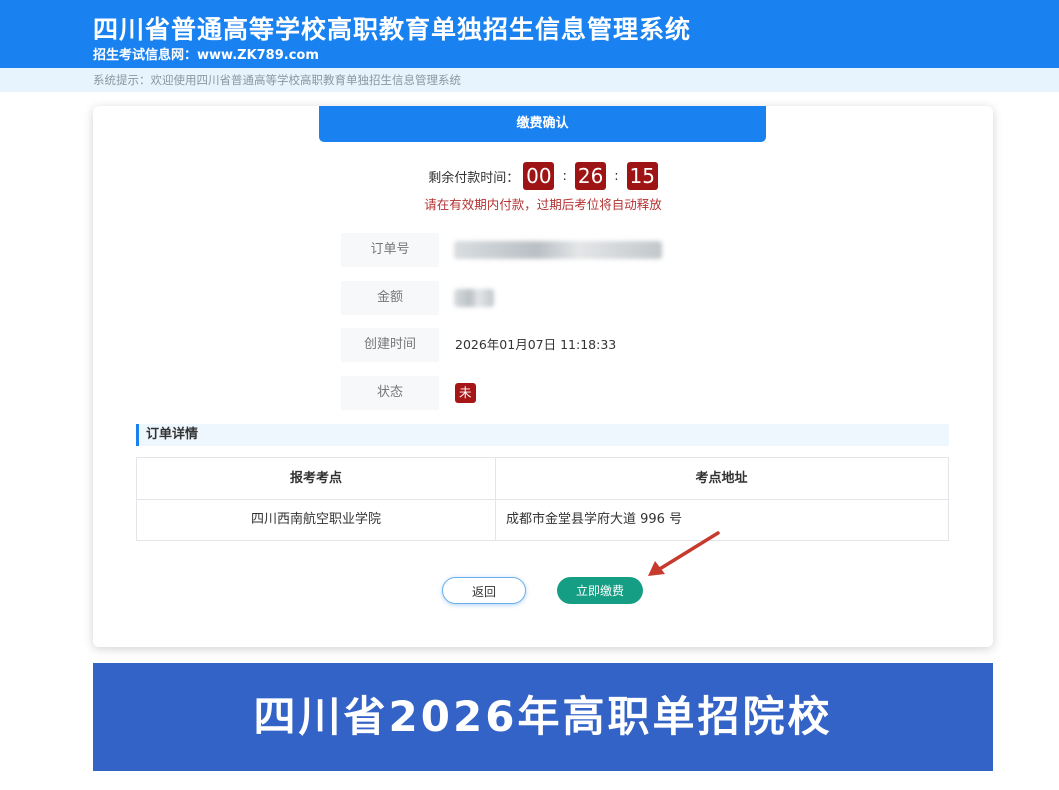 Image resolution: width=1059 pixels, height=790 pixels. Describe the element at coordinates (465, 411) in the screenshot. I see `status-badge: 未缴费` at that location.